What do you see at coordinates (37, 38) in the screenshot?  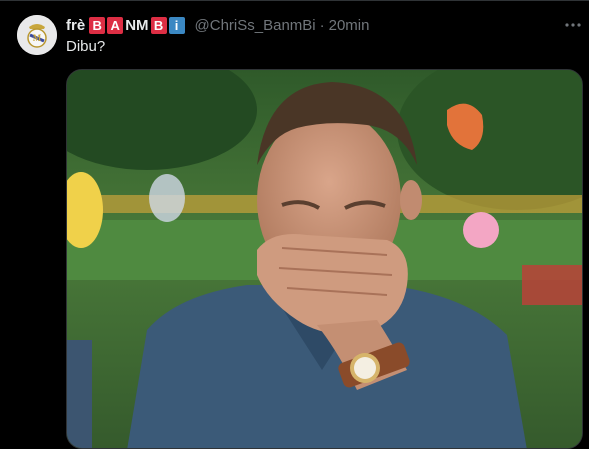 I see `svg-text: M` at bounding box center [37, 38].